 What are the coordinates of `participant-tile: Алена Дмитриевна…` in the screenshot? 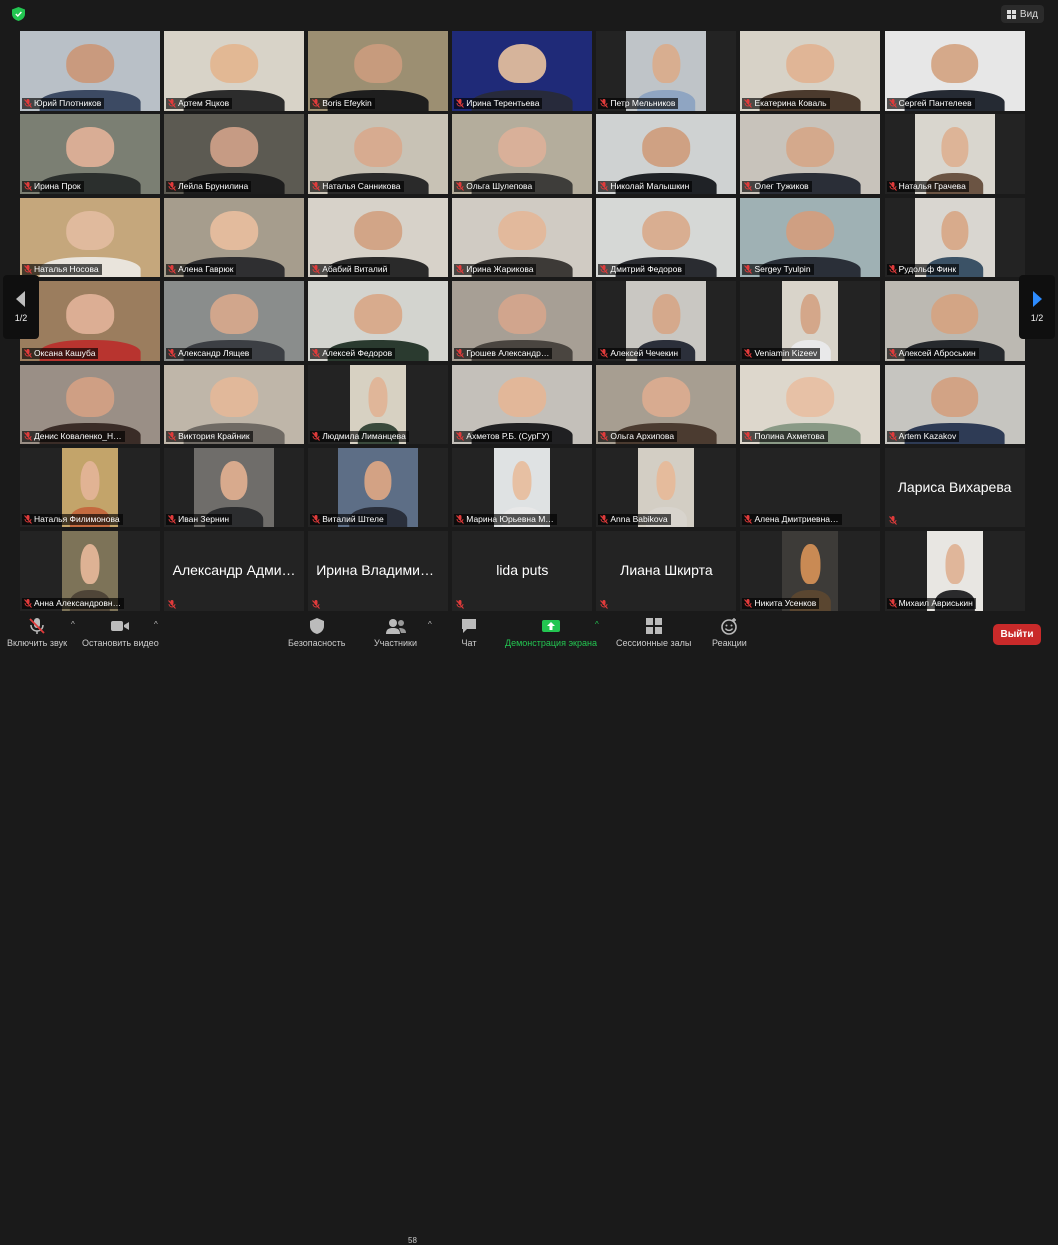 It's located at (810, 487).